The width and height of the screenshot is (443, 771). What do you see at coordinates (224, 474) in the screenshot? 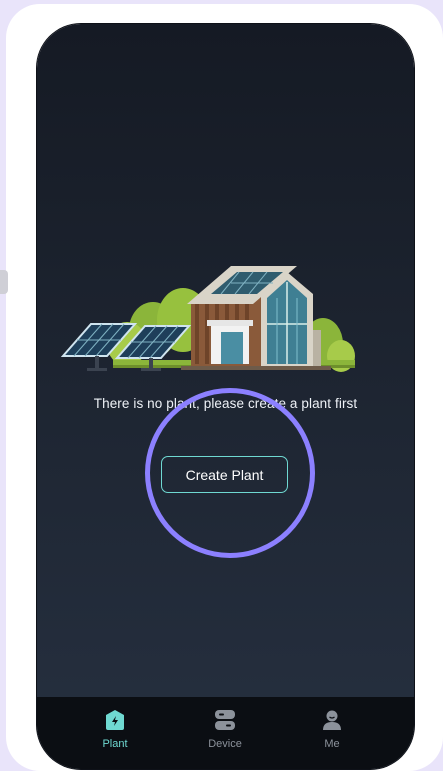
I see `create-plant-button: Create Plant` at bounding box center [224, 474].